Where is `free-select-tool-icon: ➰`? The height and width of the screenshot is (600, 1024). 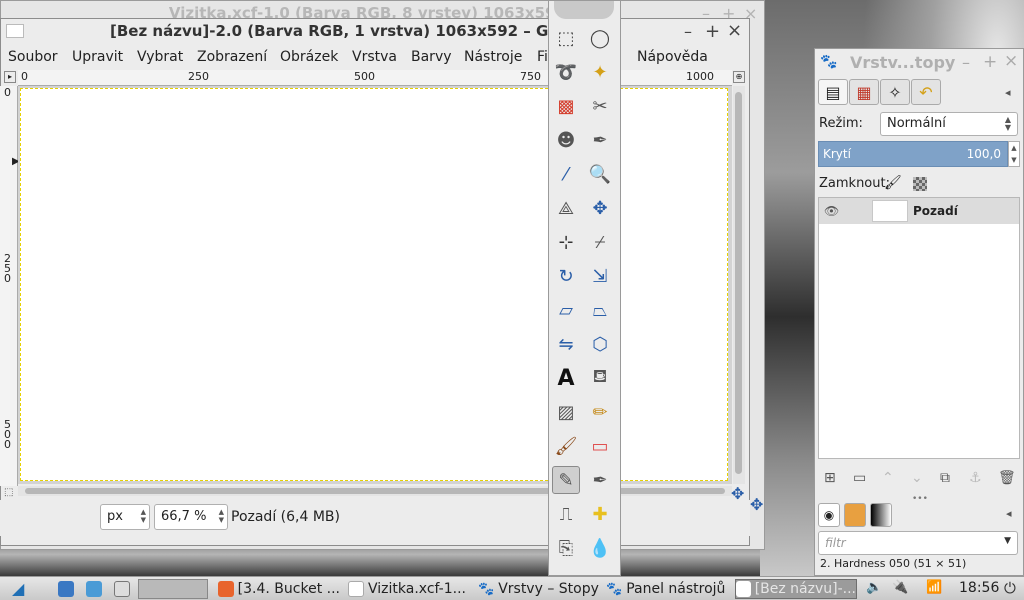
free-select-tool-icon: ➰ is located at coordinates (566, 72).